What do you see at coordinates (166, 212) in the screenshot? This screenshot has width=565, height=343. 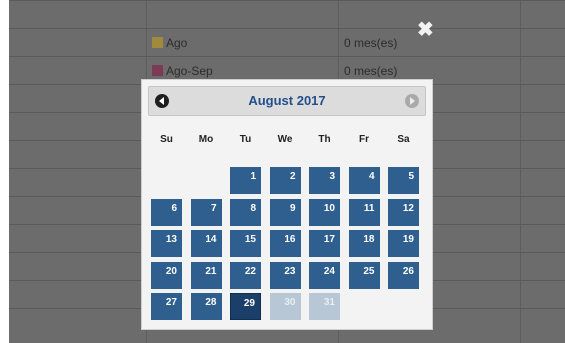 I see `day-cell: 6` at bounding box center [166, 212].